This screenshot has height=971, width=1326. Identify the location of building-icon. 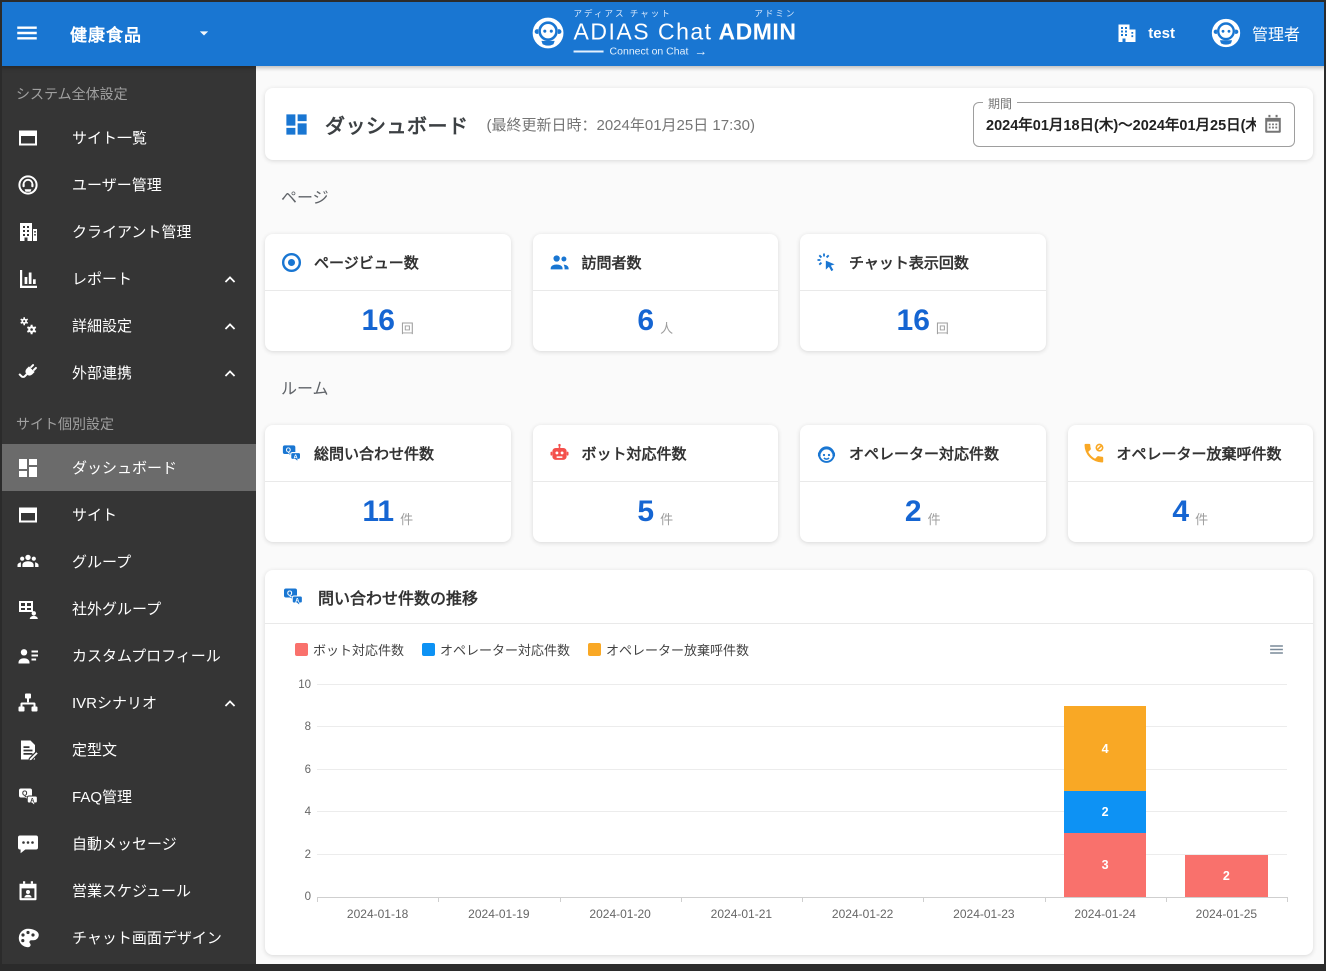
(1127, 33).